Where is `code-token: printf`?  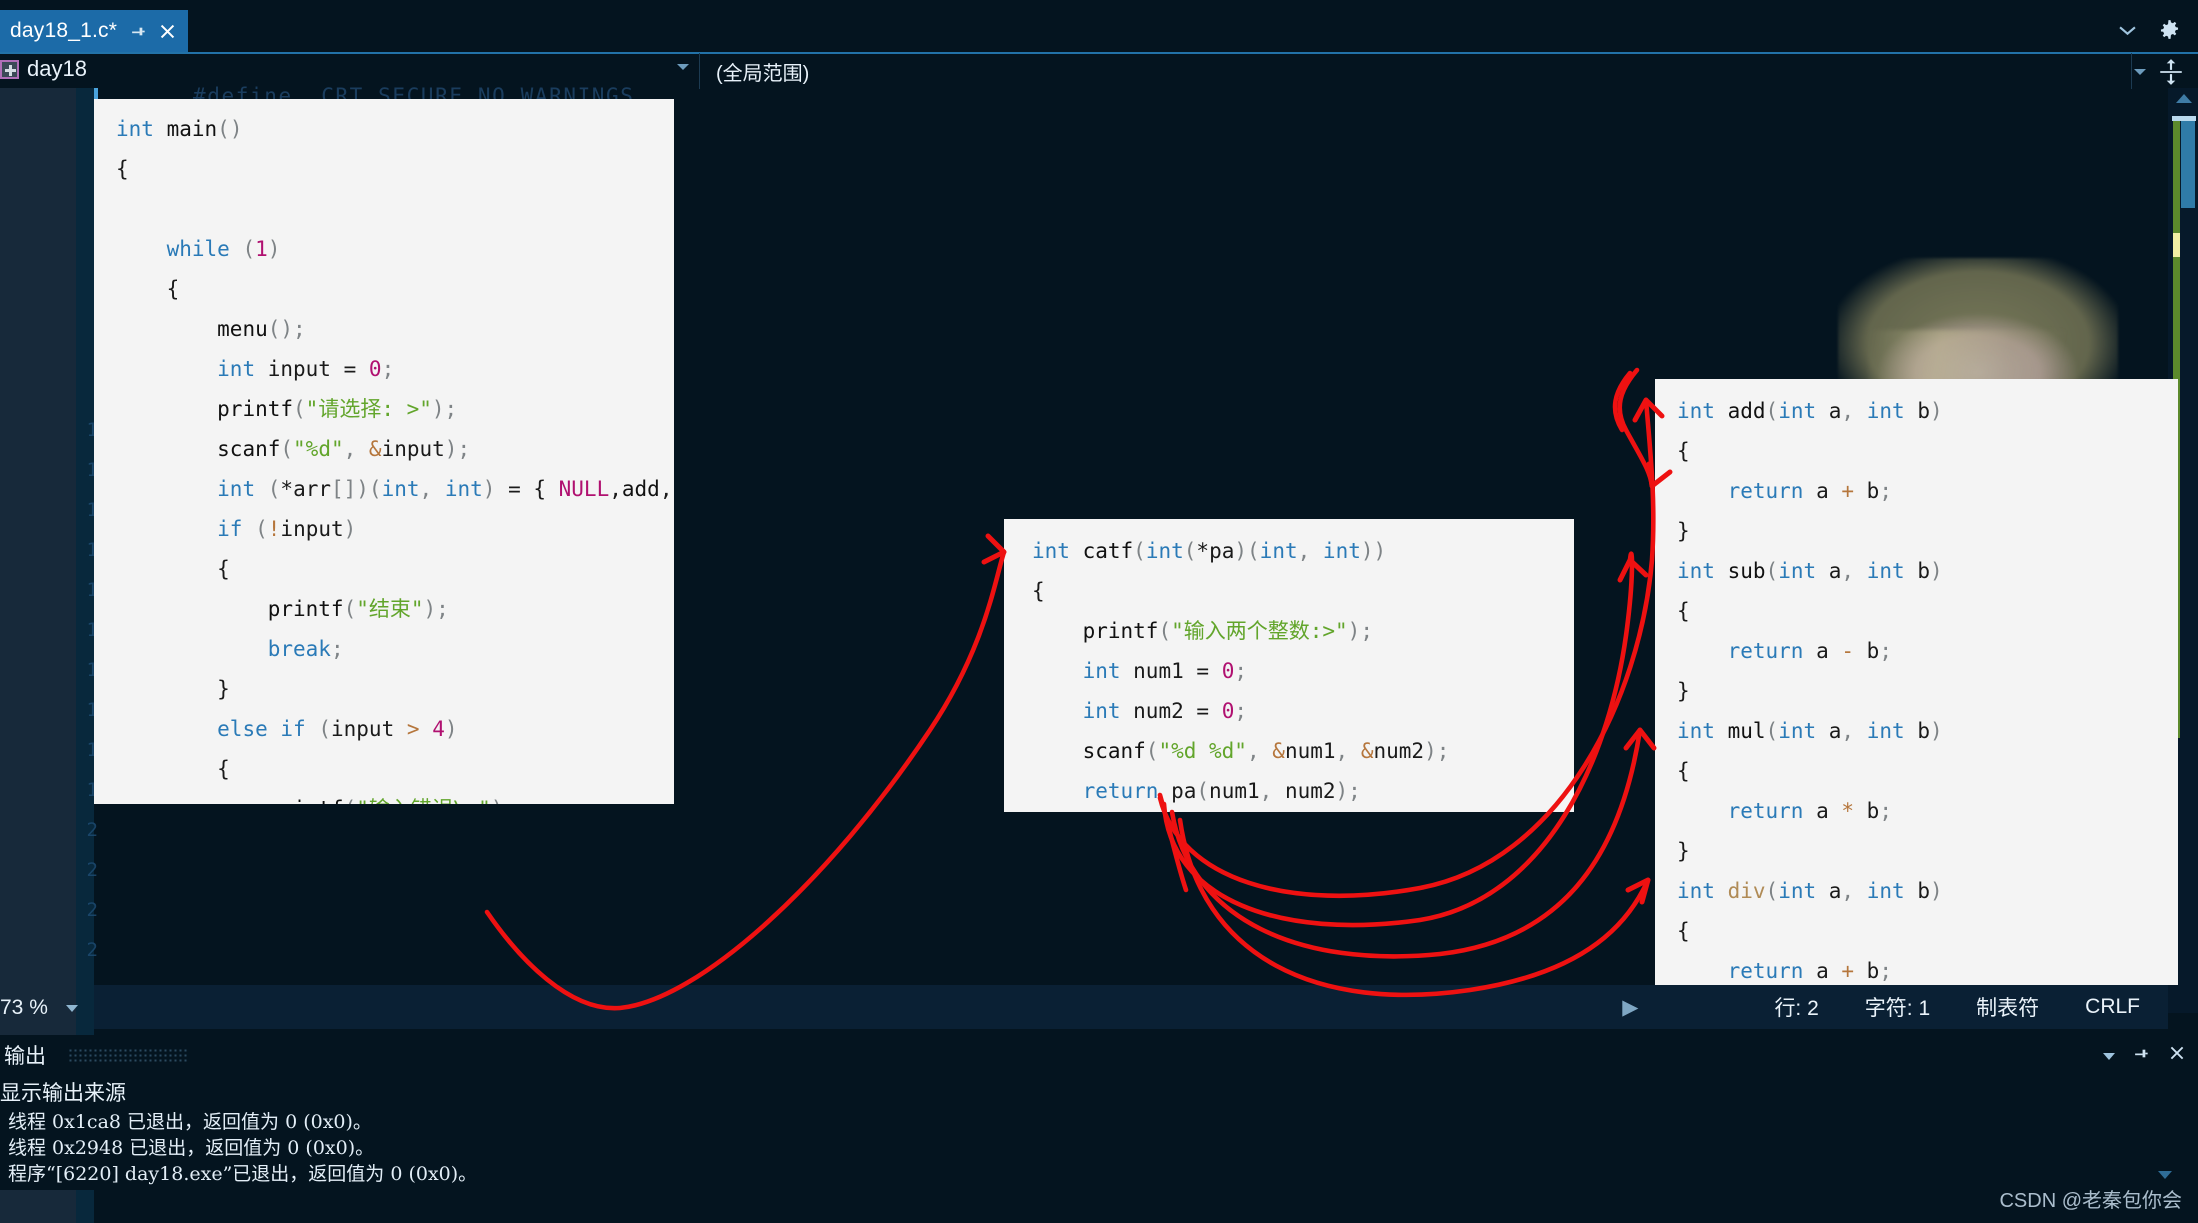 code-token: printf is located at coordinates (255, 409).